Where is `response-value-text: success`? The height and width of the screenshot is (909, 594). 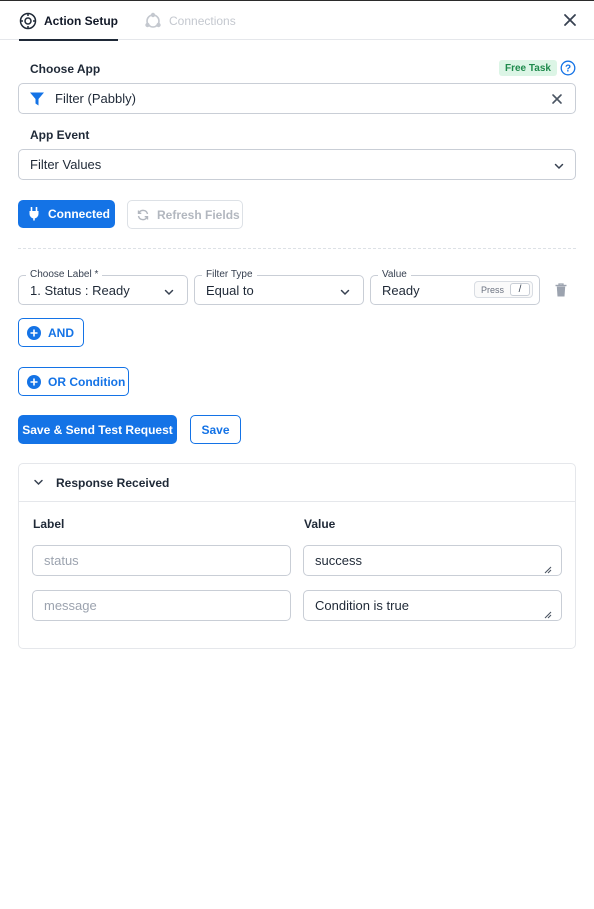 response-value-text: success is located at coordinates (338, 560).